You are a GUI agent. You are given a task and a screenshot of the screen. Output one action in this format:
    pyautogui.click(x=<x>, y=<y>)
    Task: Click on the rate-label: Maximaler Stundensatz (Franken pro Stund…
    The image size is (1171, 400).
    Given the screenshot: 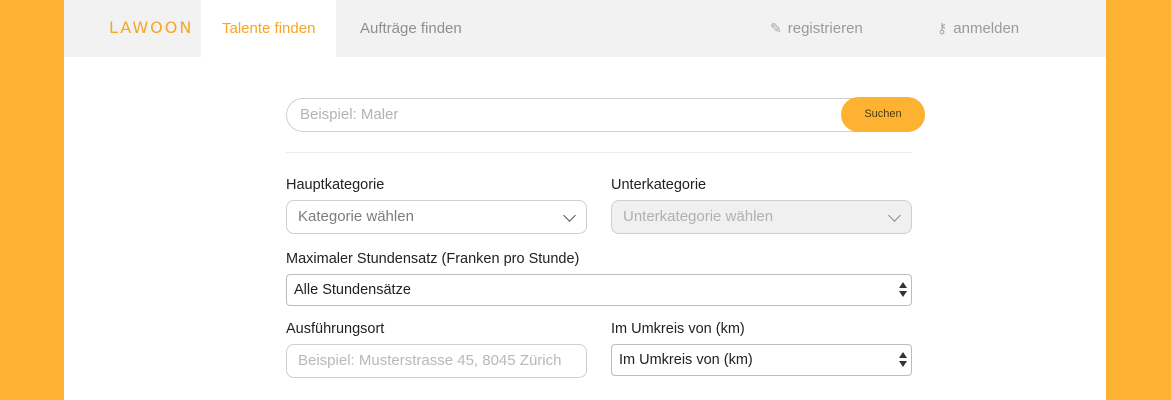 What is the action you would take?
    pyautogui.click(x=433, y=259)
    